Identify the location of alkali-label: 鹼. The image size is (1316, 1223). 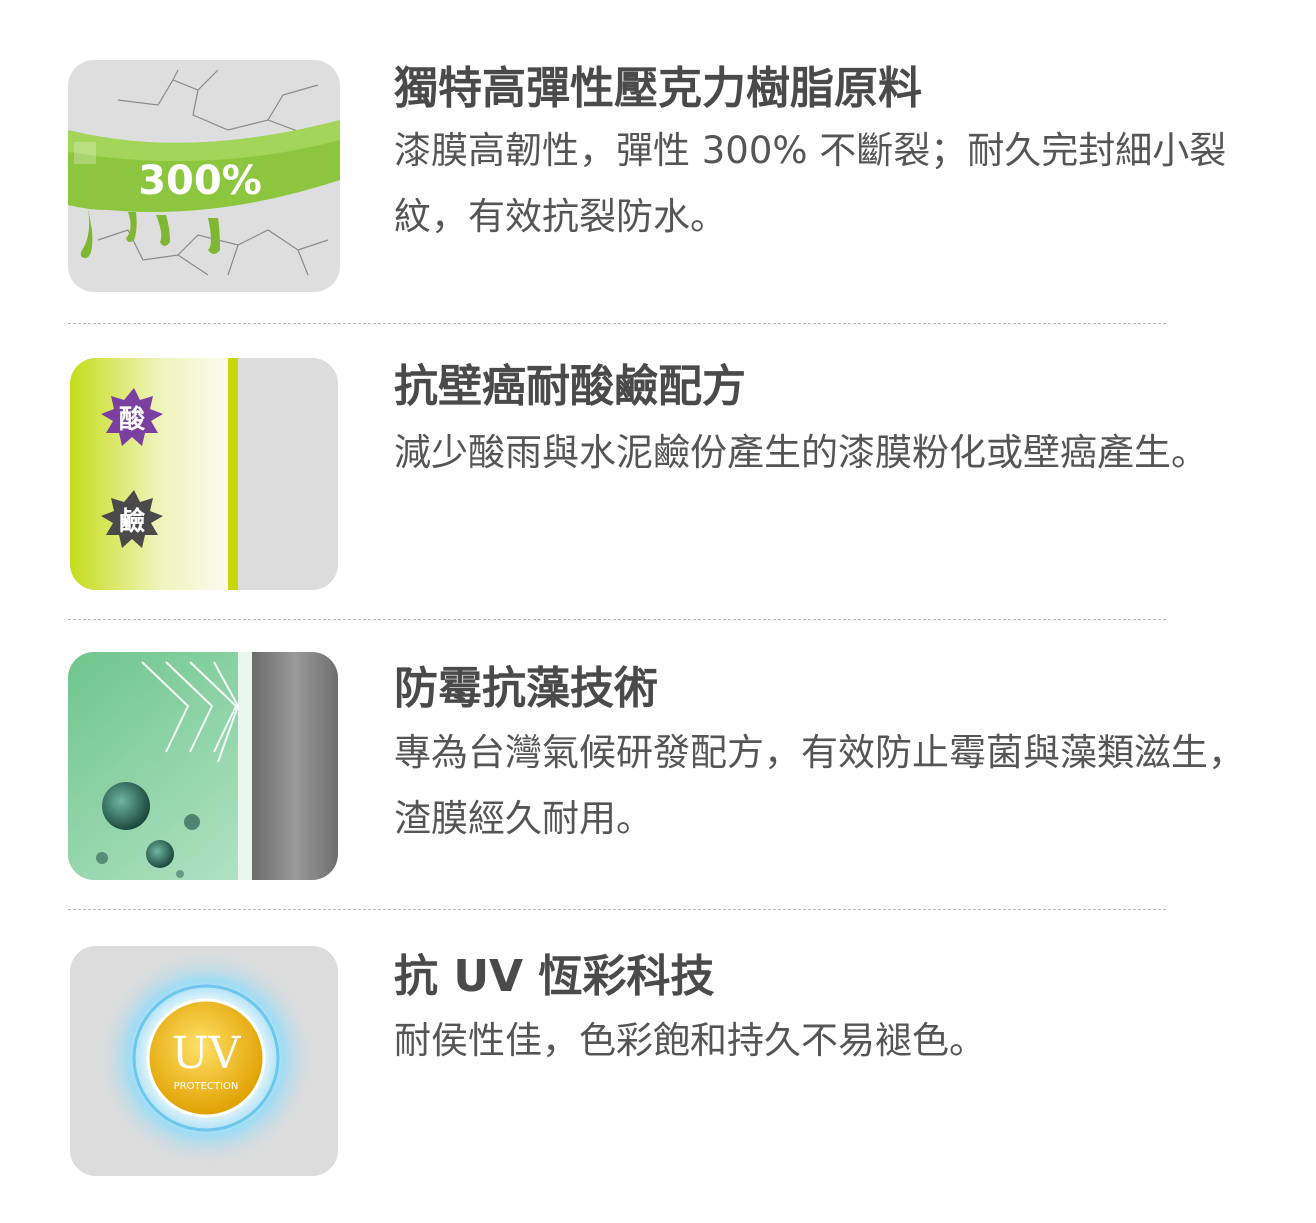
(132, 521).